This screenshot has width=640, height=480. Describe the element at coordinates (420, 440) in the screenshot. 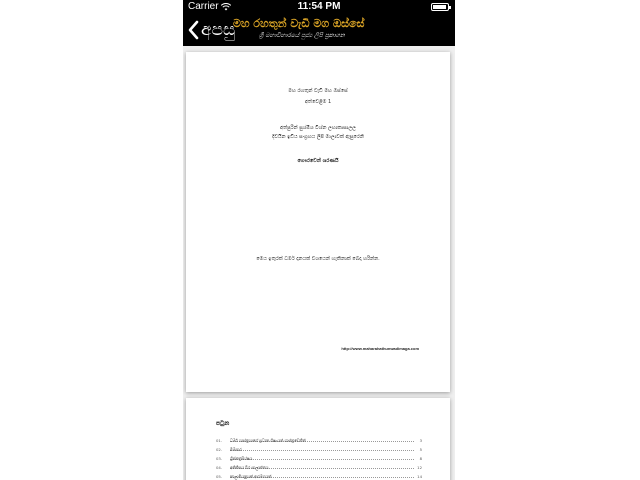

I see `toc-page-number: 3` at that location.